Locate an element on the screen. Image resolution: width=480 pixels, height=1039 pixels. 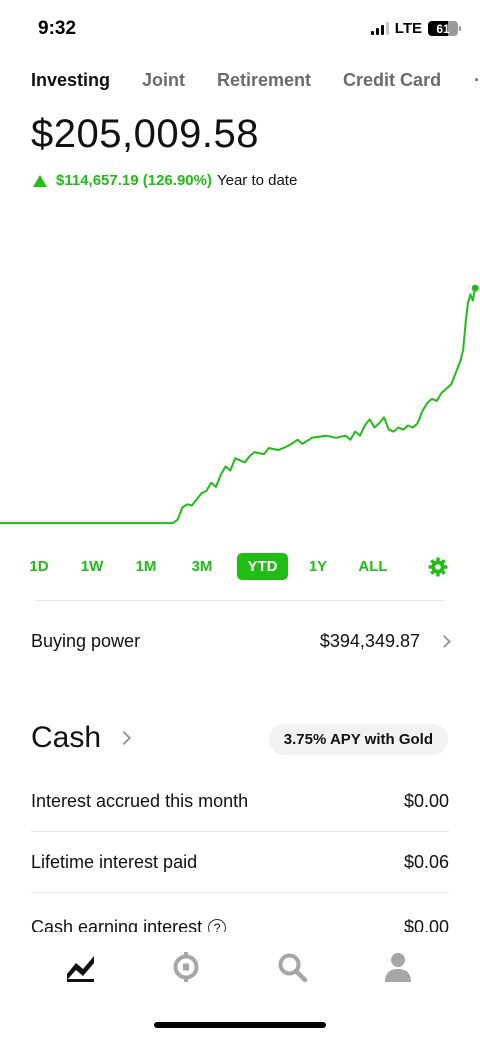
range-all: ALL is located at coordinates (373, 566).